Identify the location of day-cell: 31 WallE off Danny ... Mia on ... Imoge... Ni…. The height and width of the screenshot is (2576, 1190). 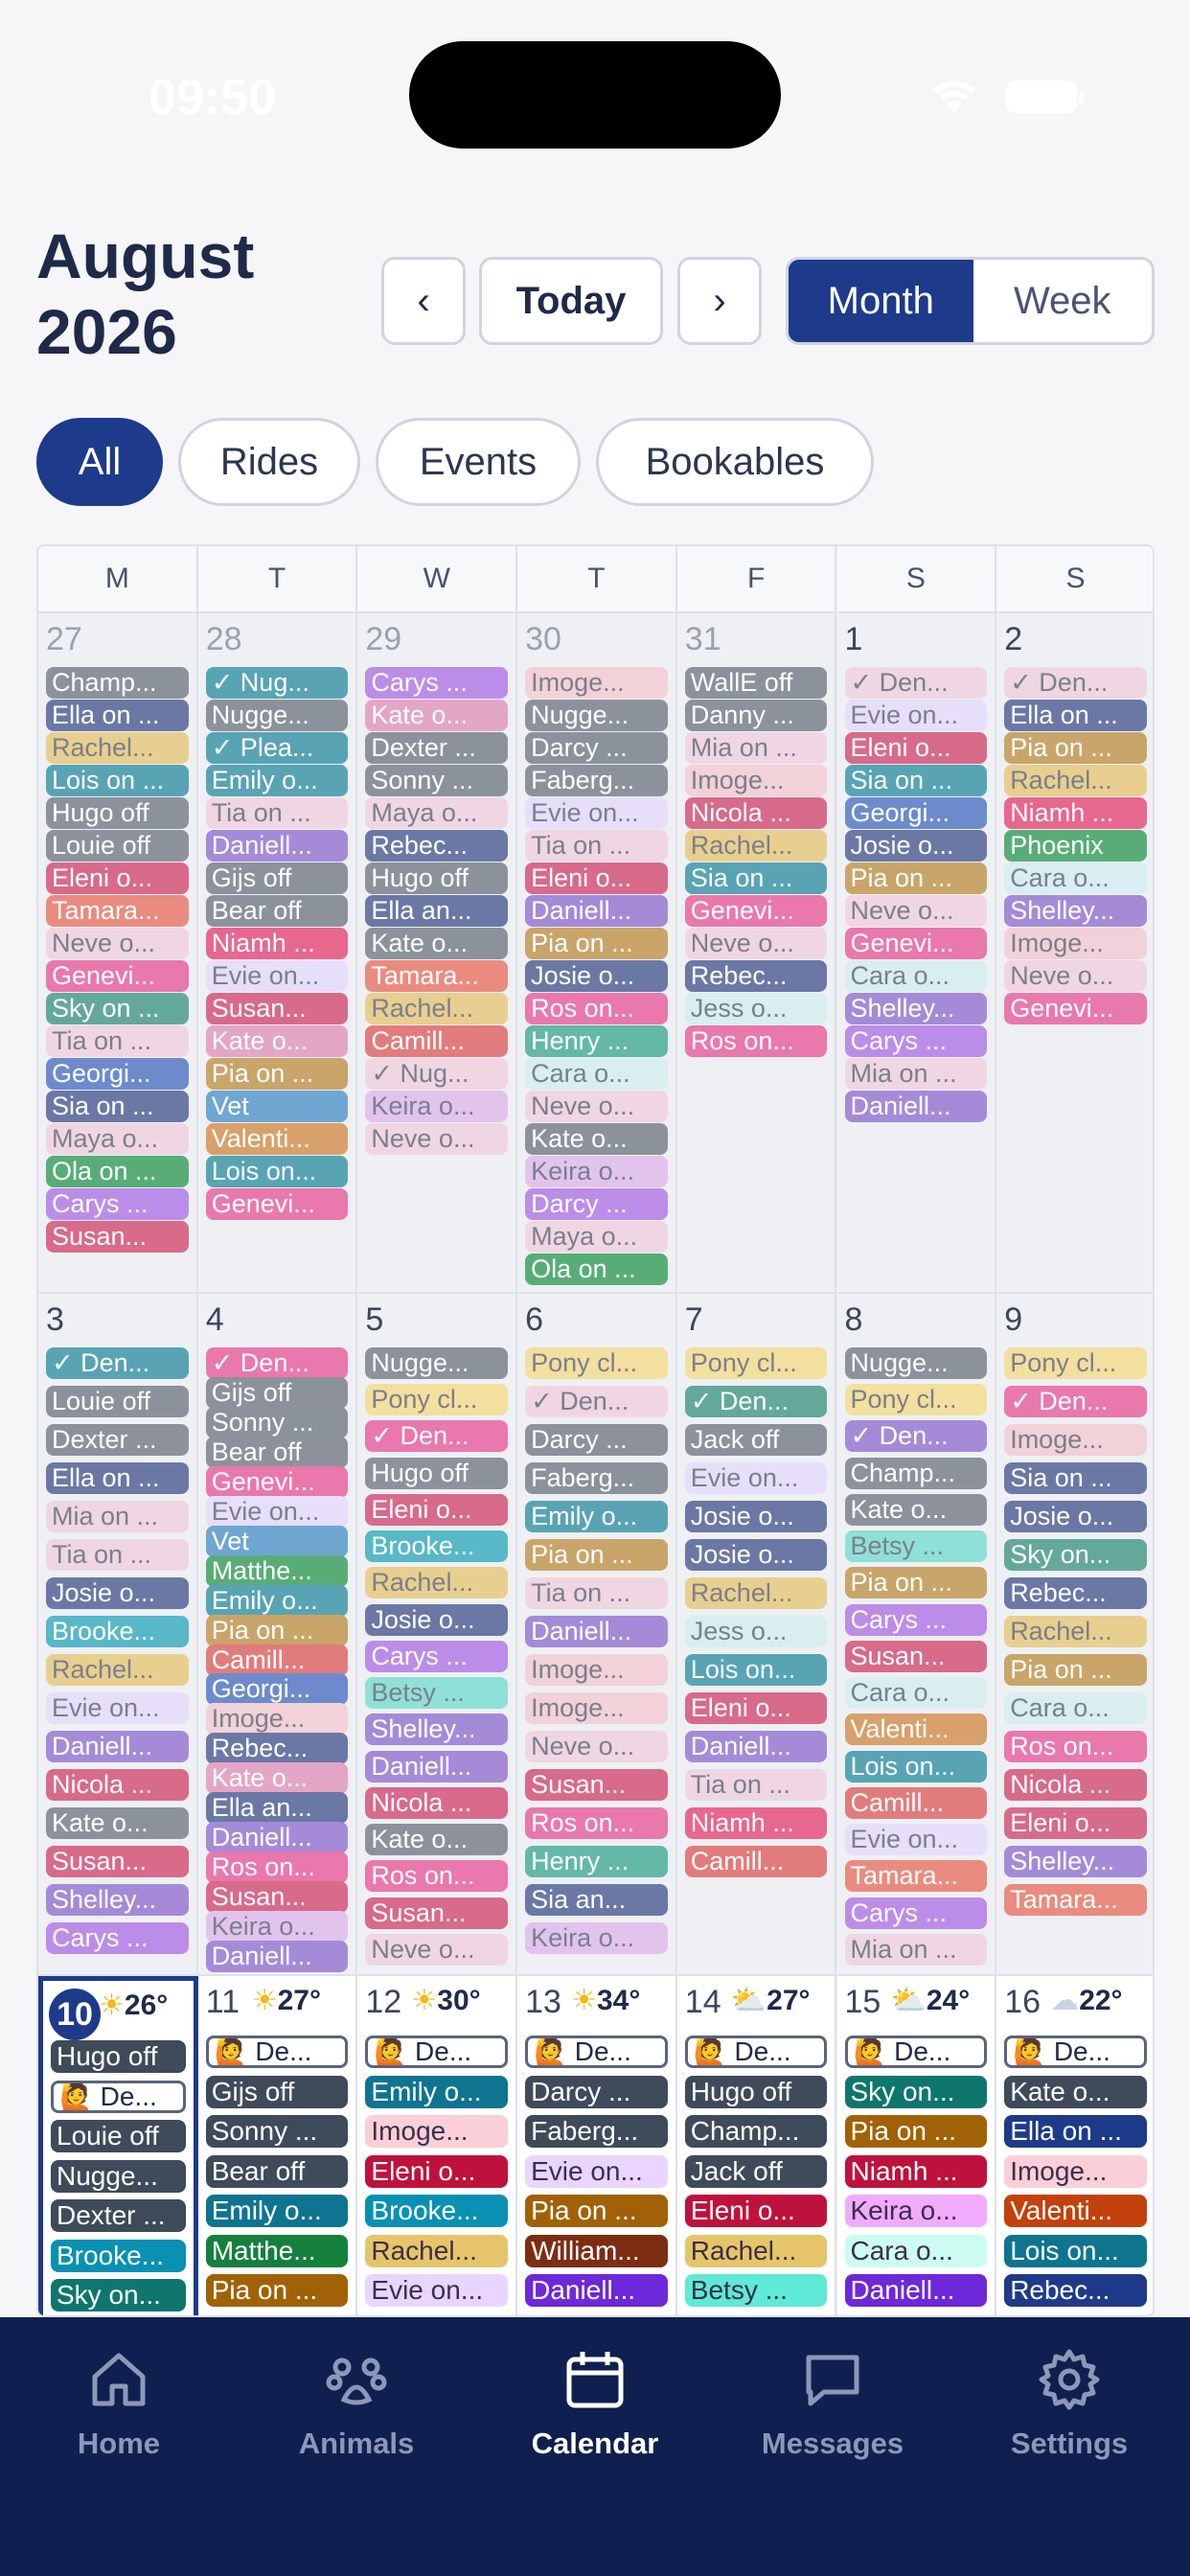
(757, 953).